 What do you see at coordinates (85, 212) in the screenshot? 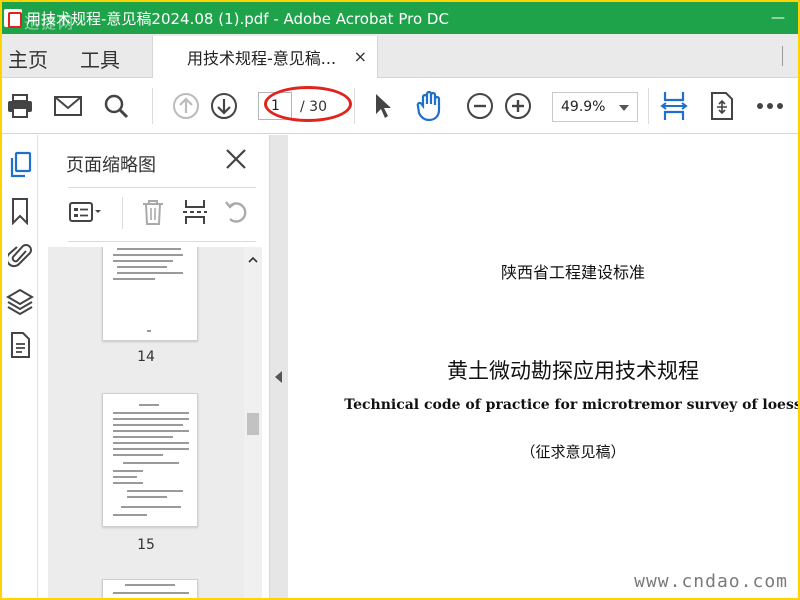
I see `thumbnail-options-icon` at bounding box center [85, 212].